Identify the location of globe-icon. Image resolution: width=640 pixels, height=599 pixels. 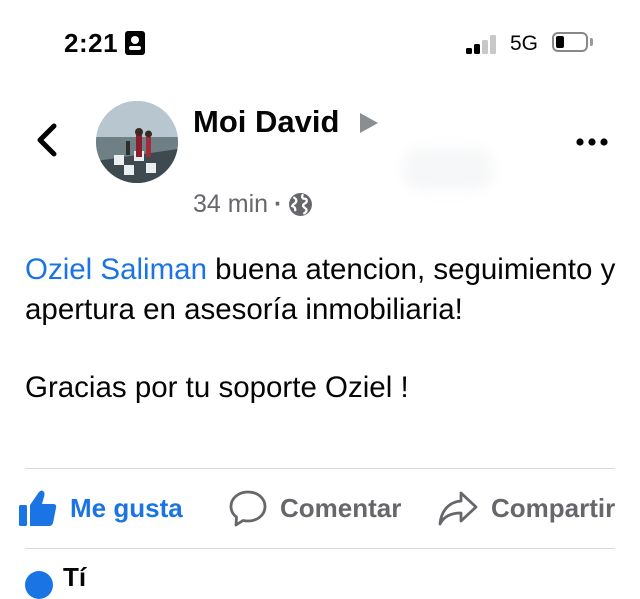
(300, 204).